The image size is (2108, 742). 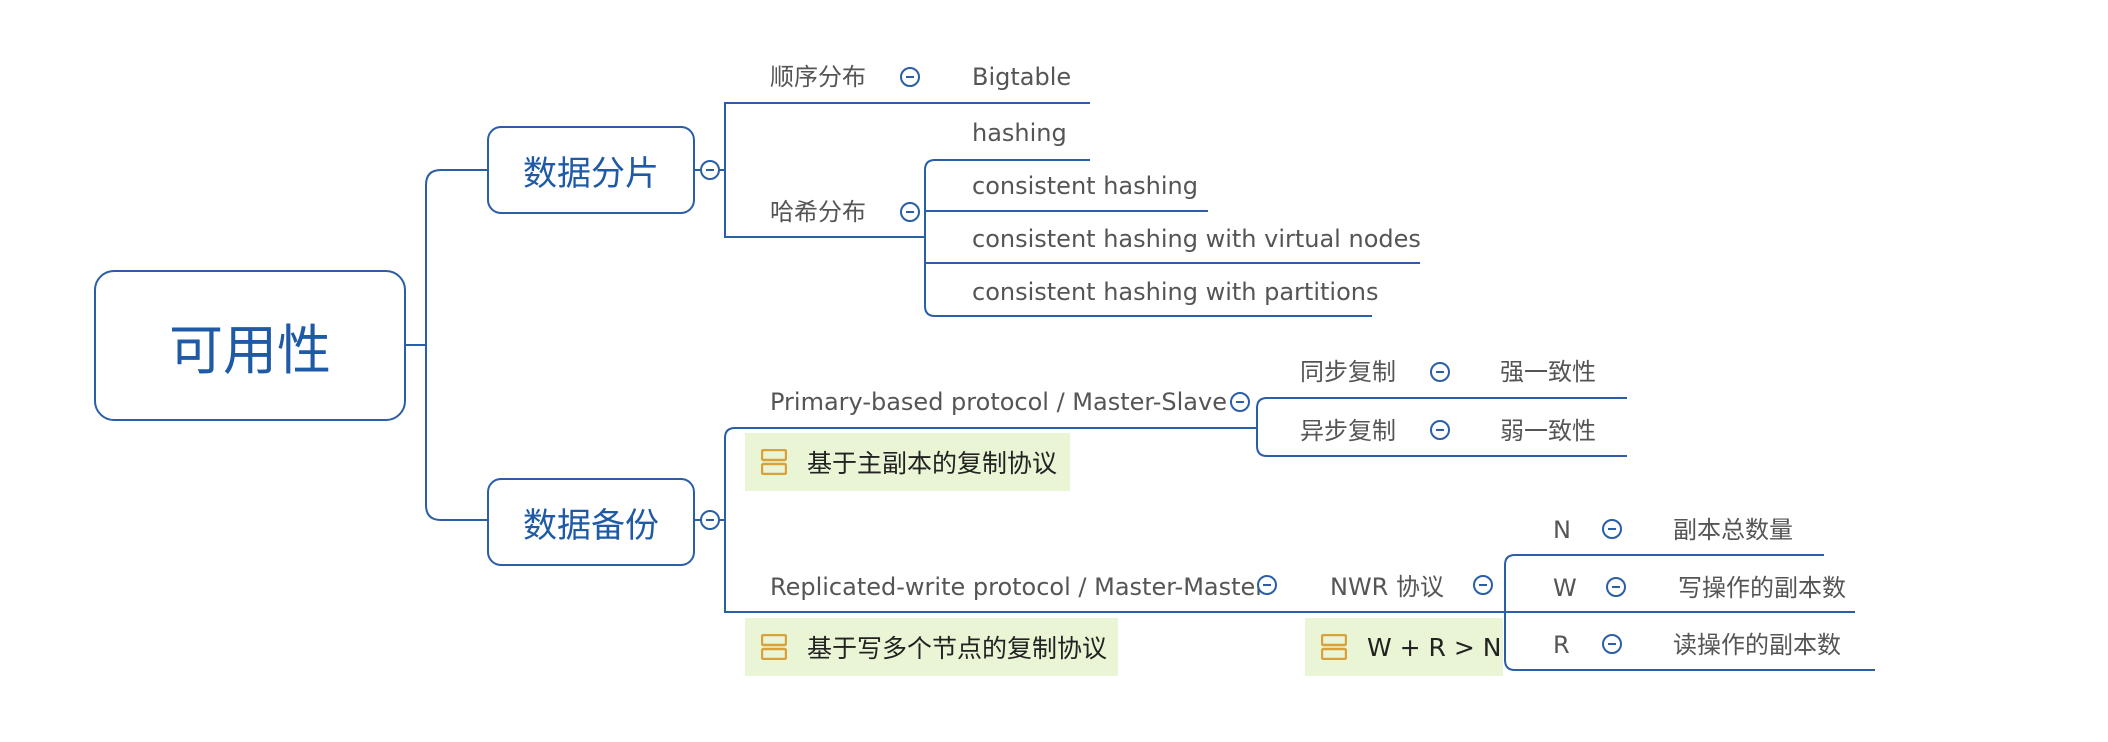 I want to click on primary-label: Primary-based protocol / Master-Slave, so click(x=998, y=402).